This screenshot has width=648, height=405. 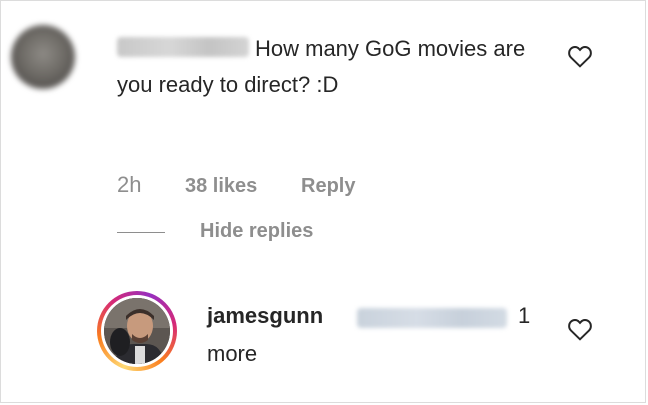 What do you see at coordinates (141, 232) in the screenshot?
I see `replies-divider` at bounding box center [141, 232].